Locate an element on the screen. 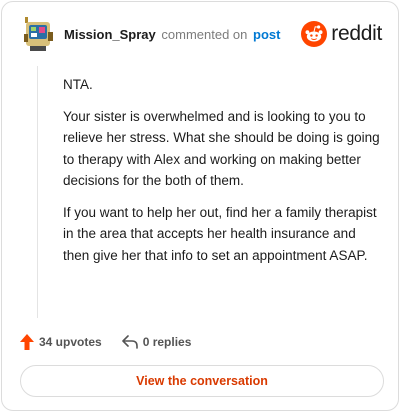 Image resolution: width=400 pixels, height=412 pixels. replies-button: 0 replies is located at coordinates (156, 342).